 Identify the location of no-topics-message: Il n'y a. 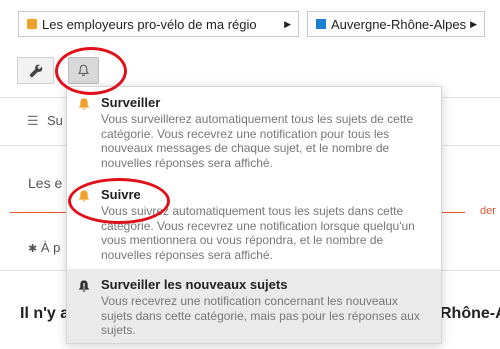
(45, 313).